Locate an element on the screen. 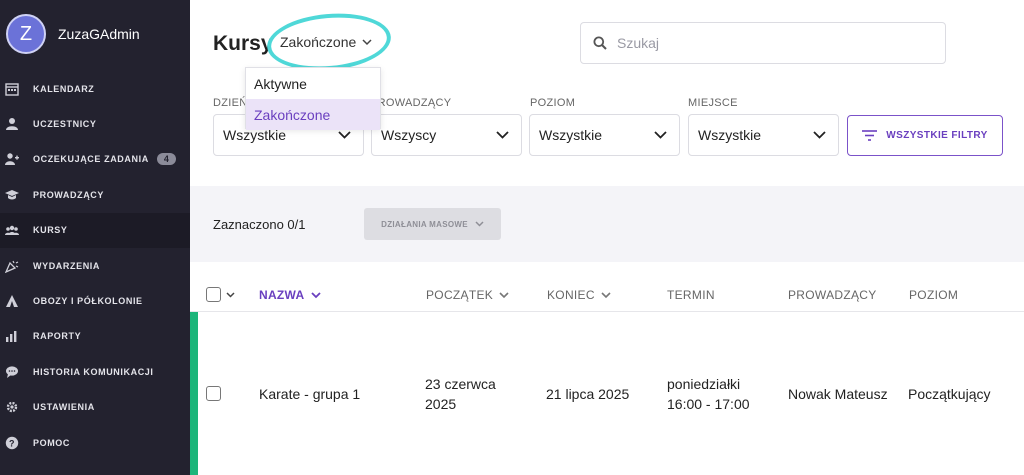 The image size is (1024, 475). sidebar-item-wydarzenia: WYDARZENIA is located at coordinates (95, 265).